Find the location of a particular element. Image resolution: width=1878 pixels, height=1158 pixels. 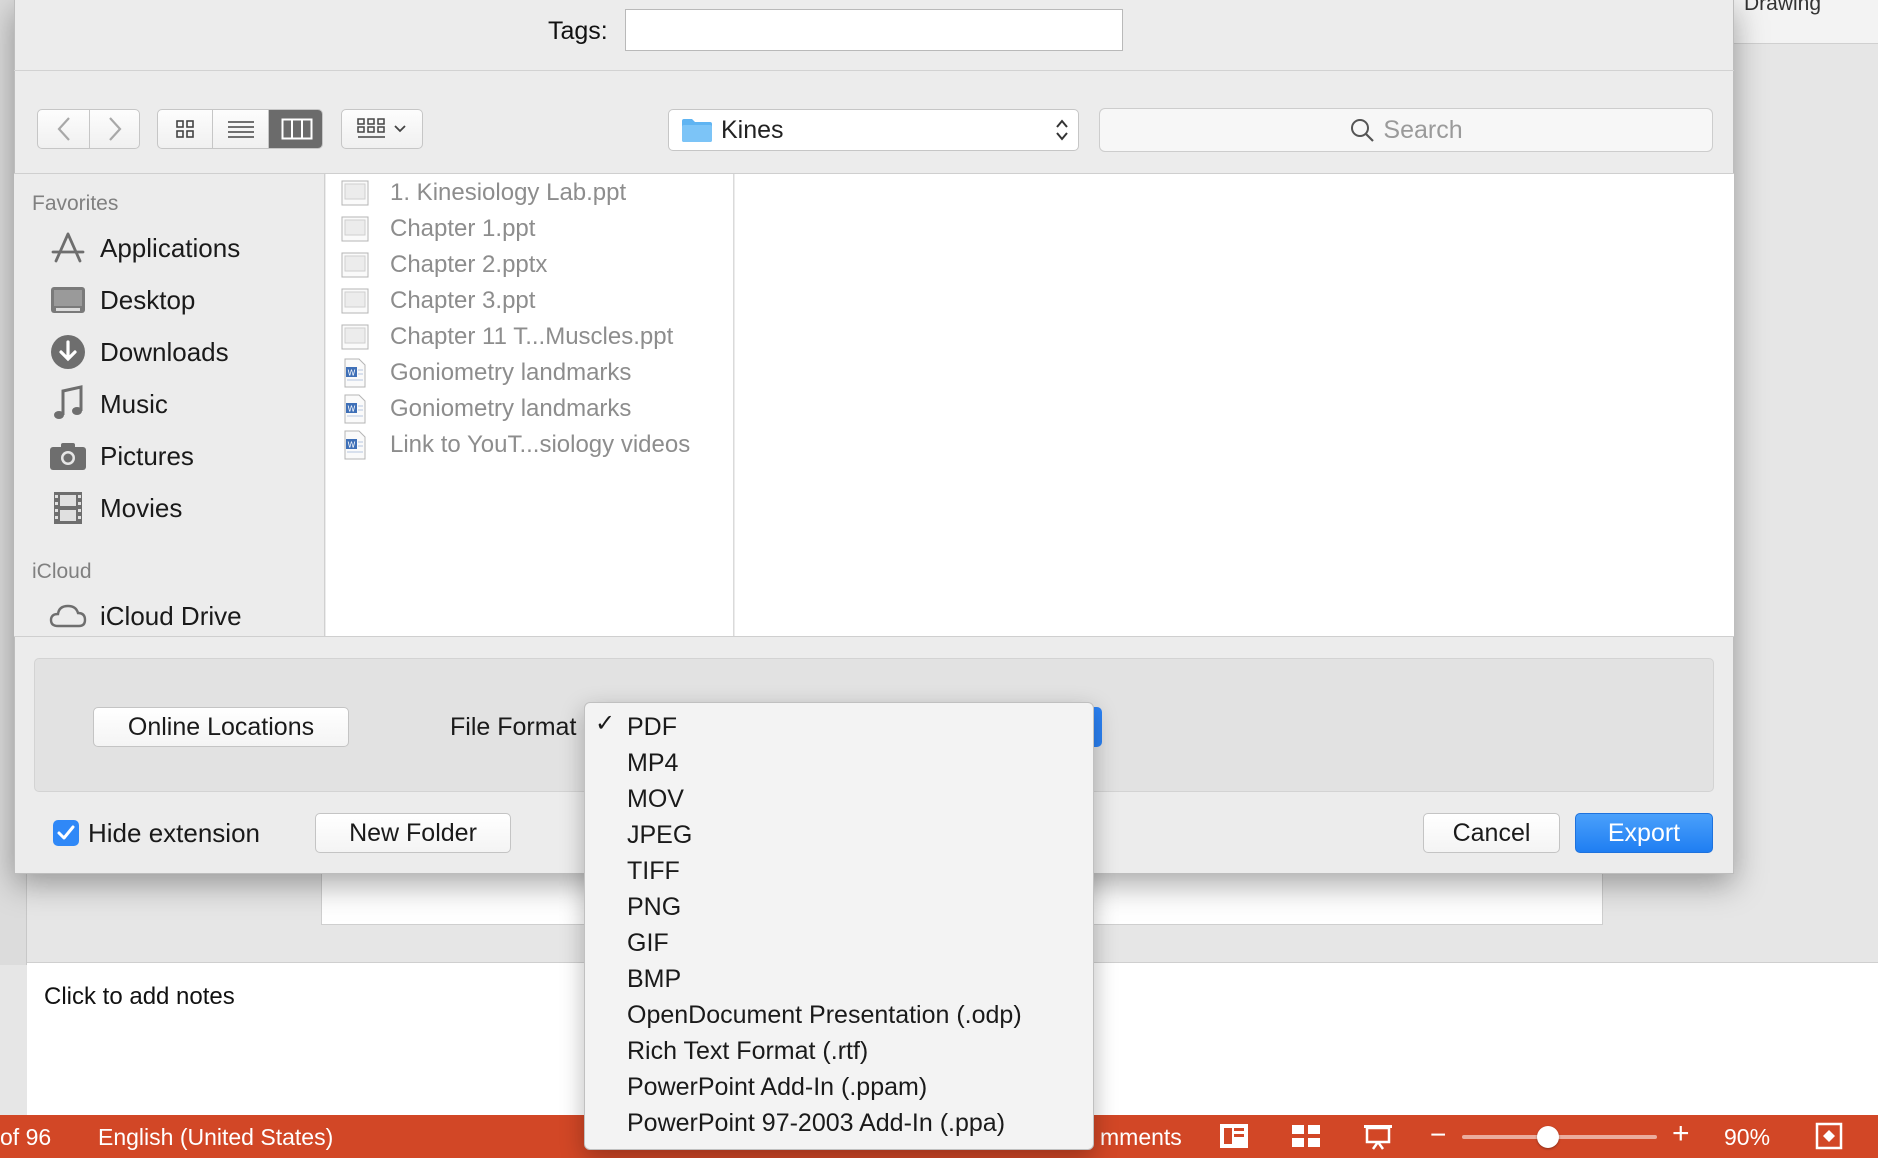

online-locations-button: Online Locations is located at coordinates (221, 727).